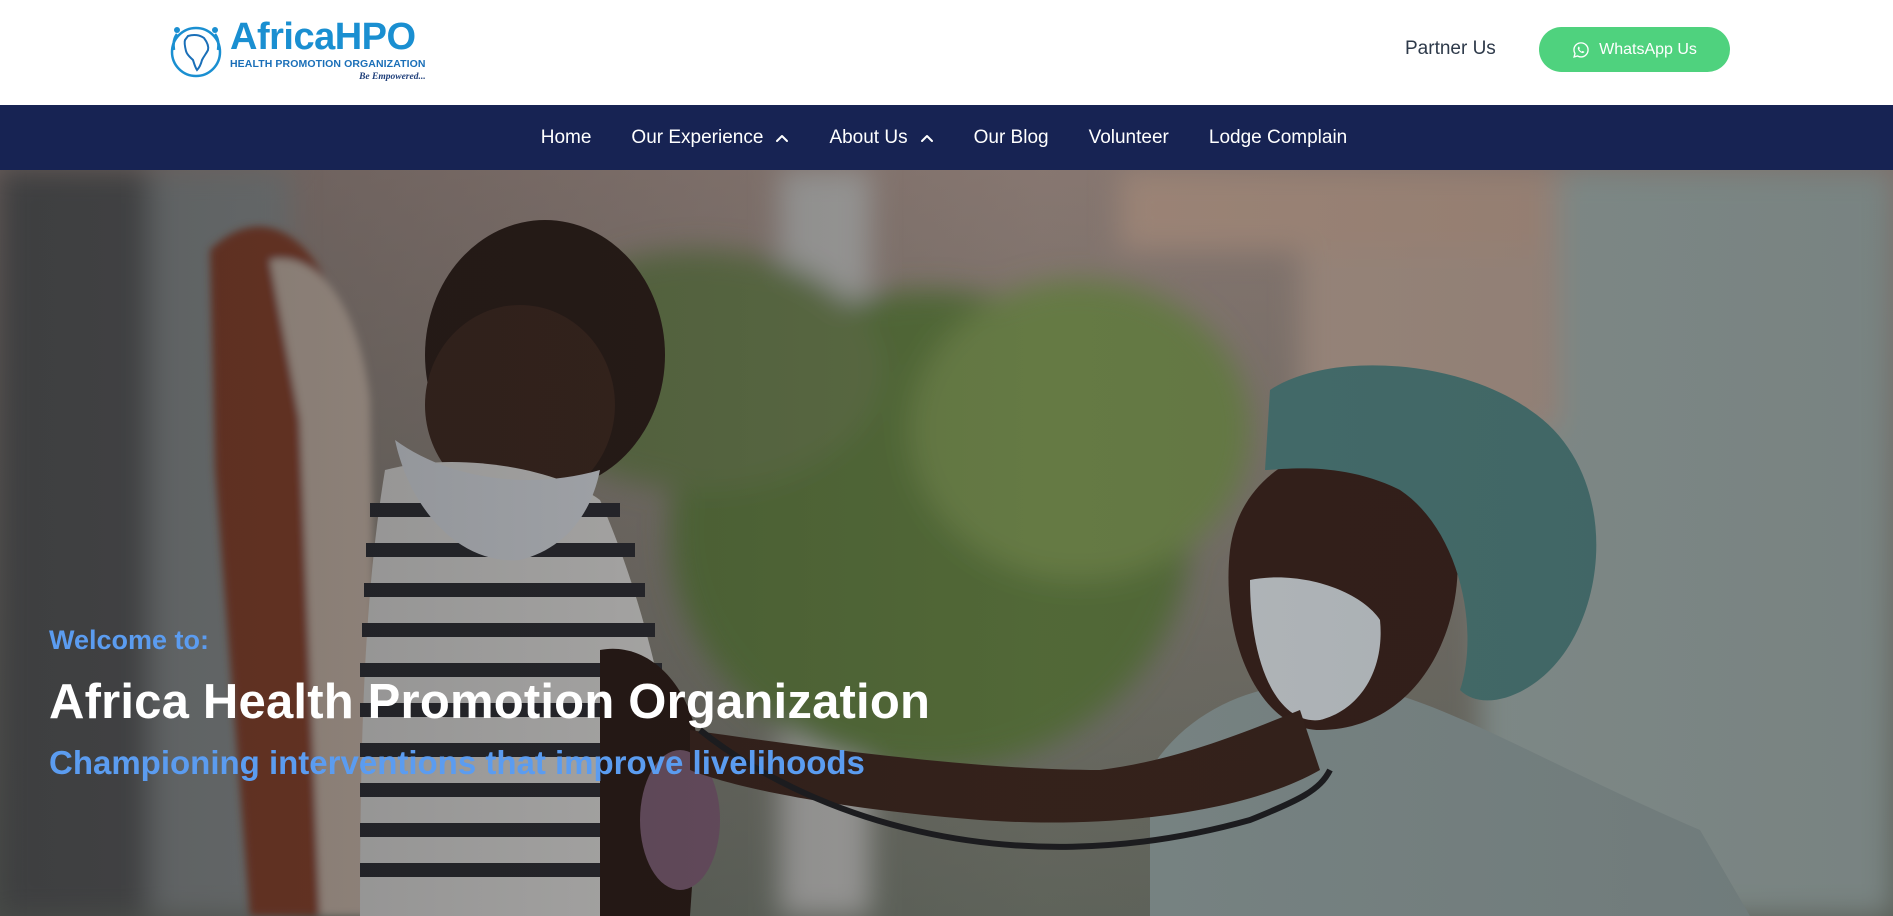 The image size is (1893, 916). What do you see at coordinates (1450, 49) in the screenshot?
I see `partner-us-link: Partner Us` at bounding box center [1450, 49].